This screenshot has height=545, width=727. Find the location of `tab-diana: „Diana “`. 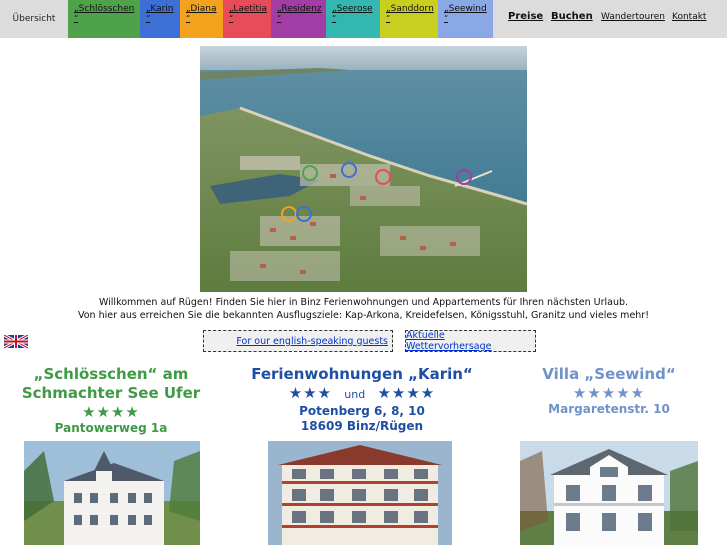

tab-diana: „Diana “ is located at coordinates (201, 19).